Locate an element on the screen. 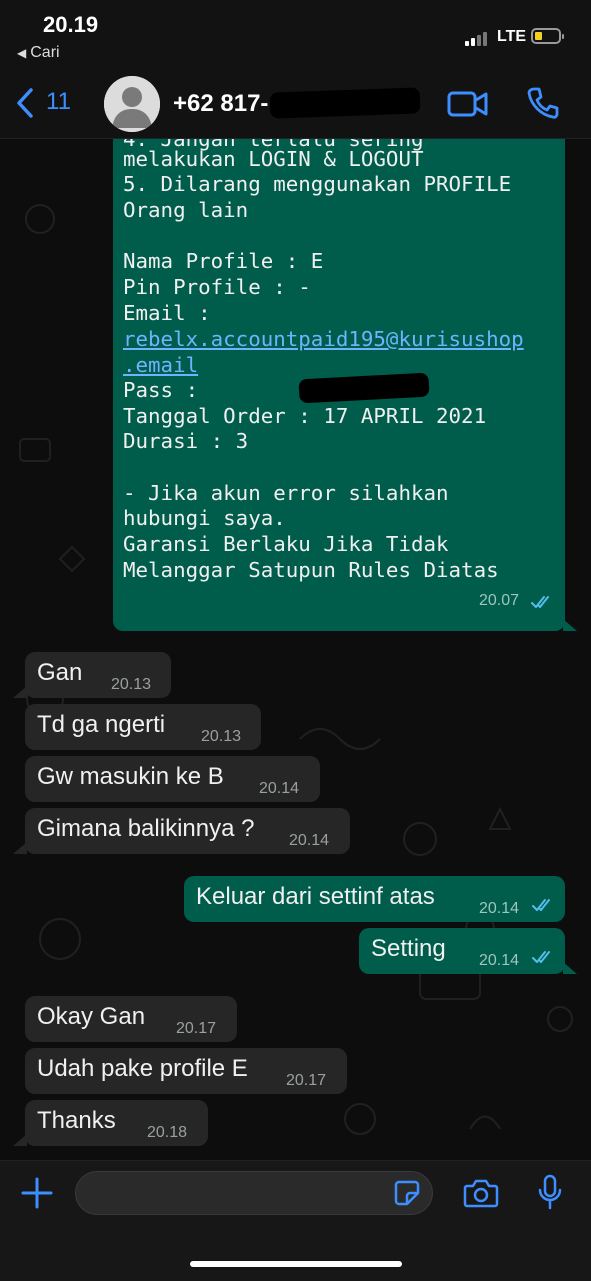 The height and width of the screenshot is (1281, 591). sticker-button is located at coordinates (407, 1193).